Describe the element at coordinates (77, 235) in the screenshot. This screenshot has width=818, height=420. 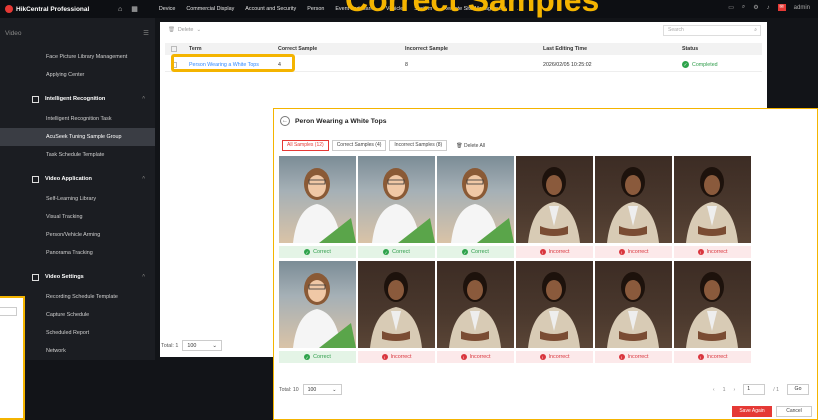
I see `sidebar-item: Person/Vehicle Arming` at that location.